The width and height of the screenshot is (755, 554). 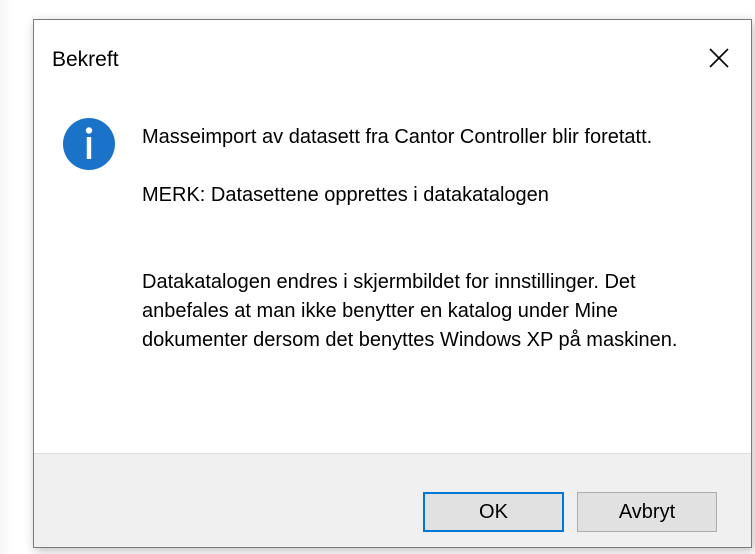 I want to click on cancel-button: Avbryt, so click(x=647, y=512).